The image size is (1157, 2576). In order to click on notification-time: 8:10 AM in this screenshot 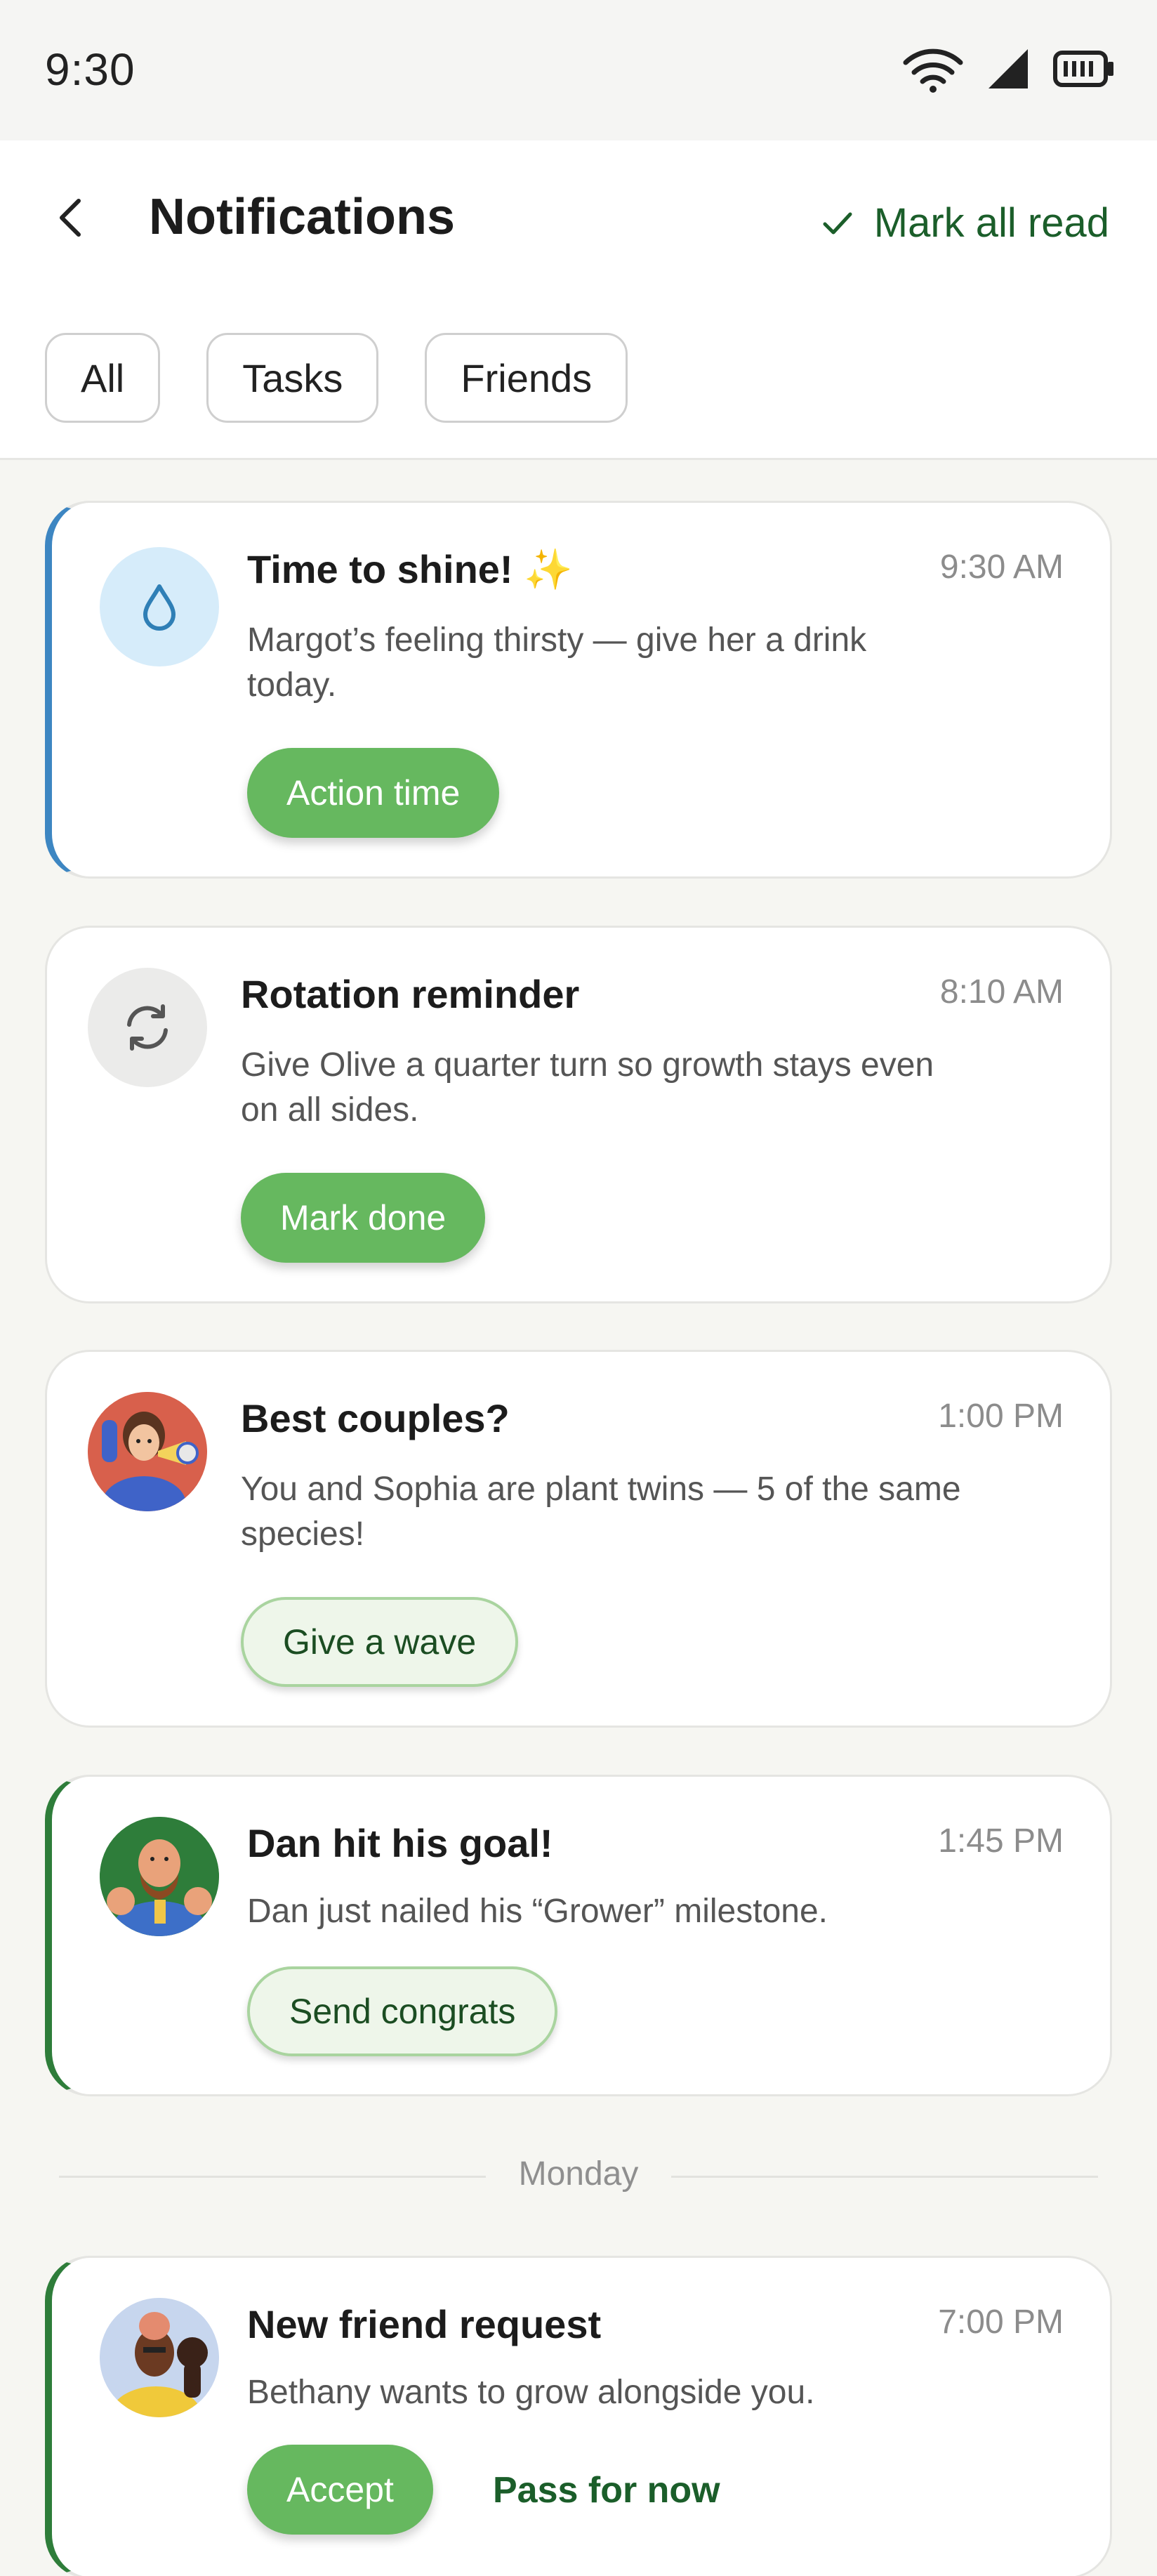, I will do `click(1001, 992)`.